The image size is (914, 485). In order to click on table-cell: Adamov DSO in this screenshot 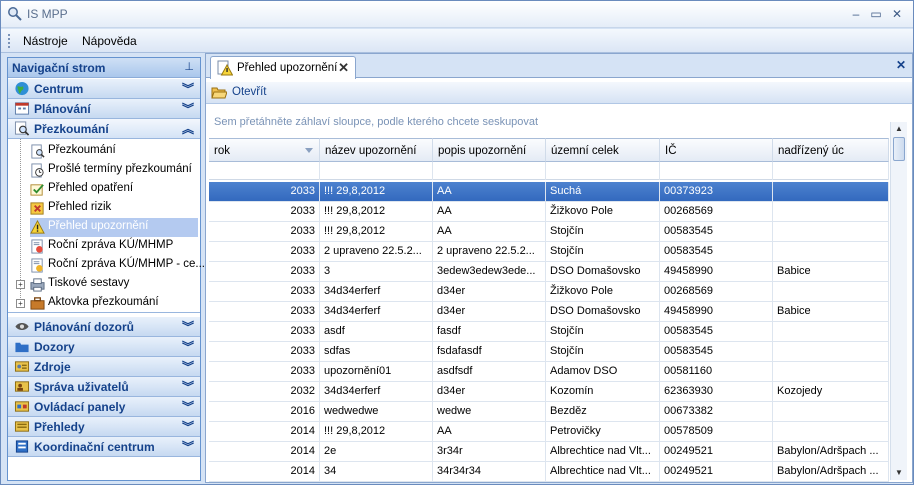, I will do `click(603, 372)`.